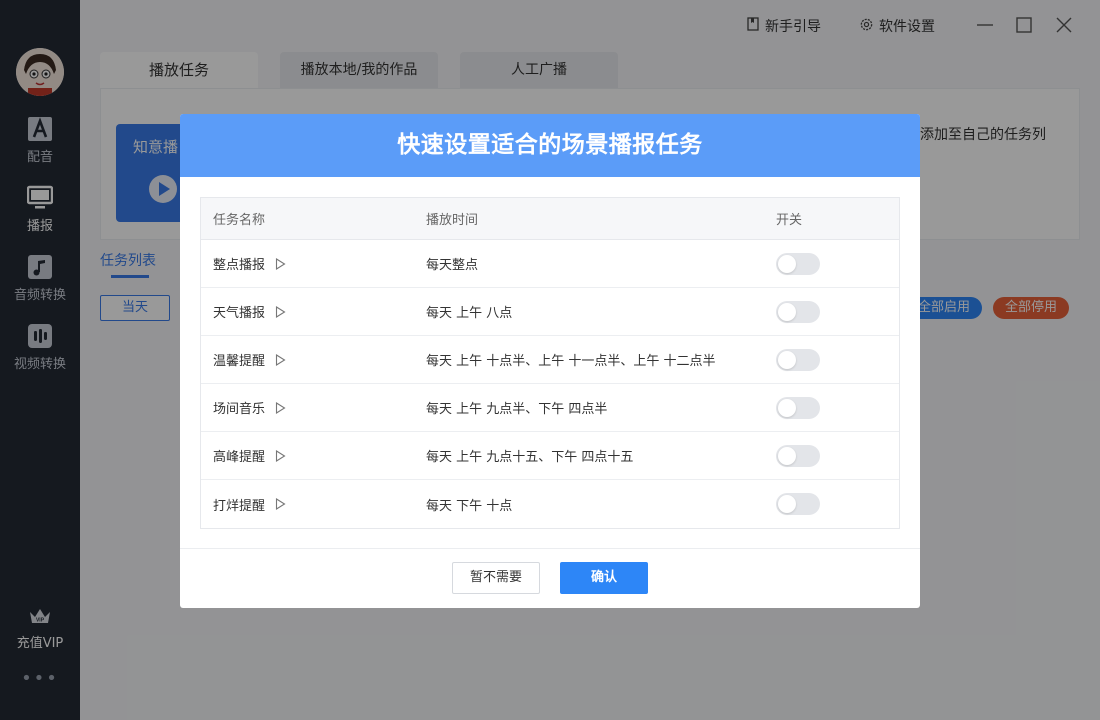 Image resolution: width=1100 pixels, height=720 pixels. What do you see at coordinates (239, 220) in the screenshot?
I see `column-header-name: 任务名称` at bounding box center [239, 220].